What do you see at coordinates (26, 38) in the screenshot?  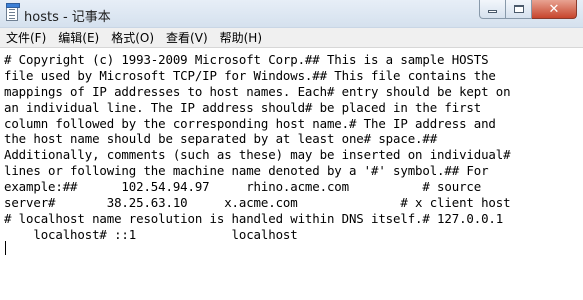 I see `menu-file: 文件(F)` at bounding box center [26, 38].